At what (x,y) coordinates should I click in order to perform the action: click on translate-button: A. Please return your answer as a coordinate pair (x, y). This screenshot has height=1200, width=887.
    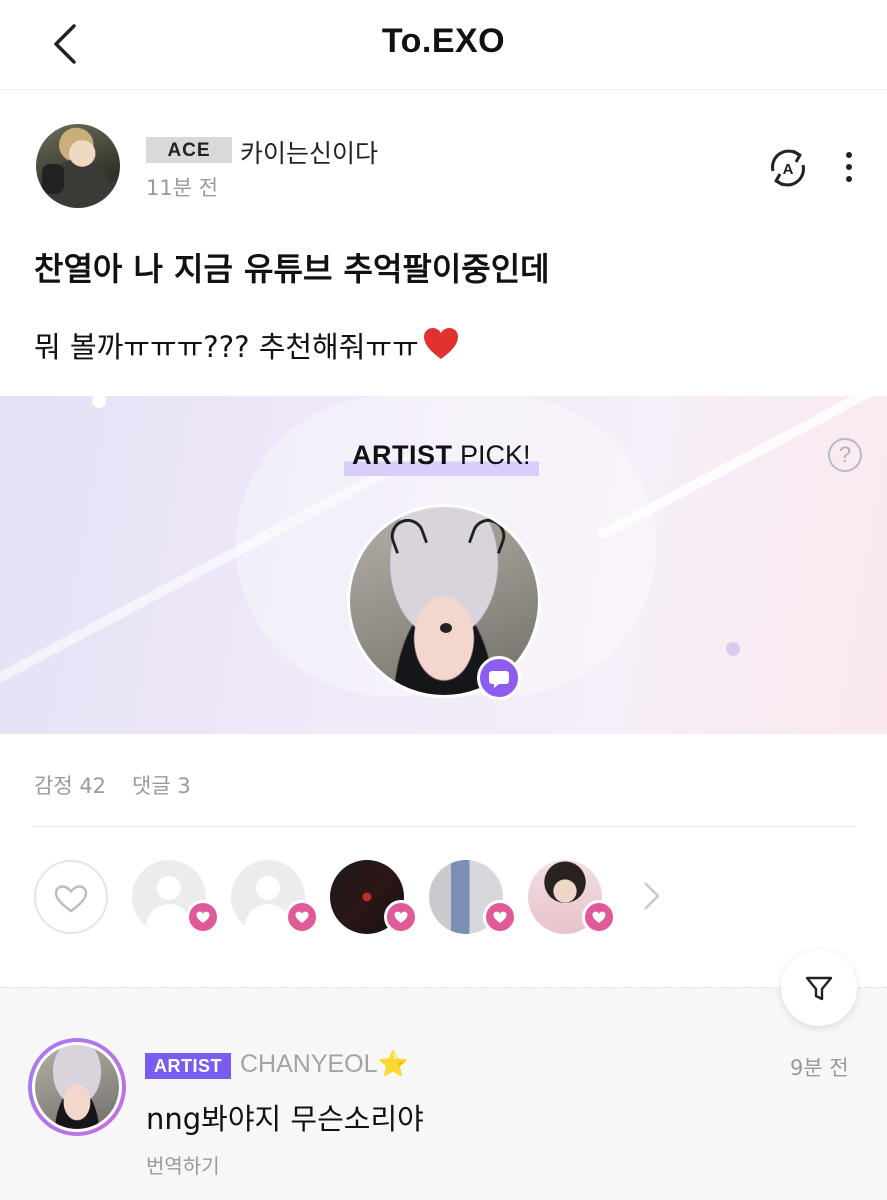
    Looking at the image, I should click on (788, 168).